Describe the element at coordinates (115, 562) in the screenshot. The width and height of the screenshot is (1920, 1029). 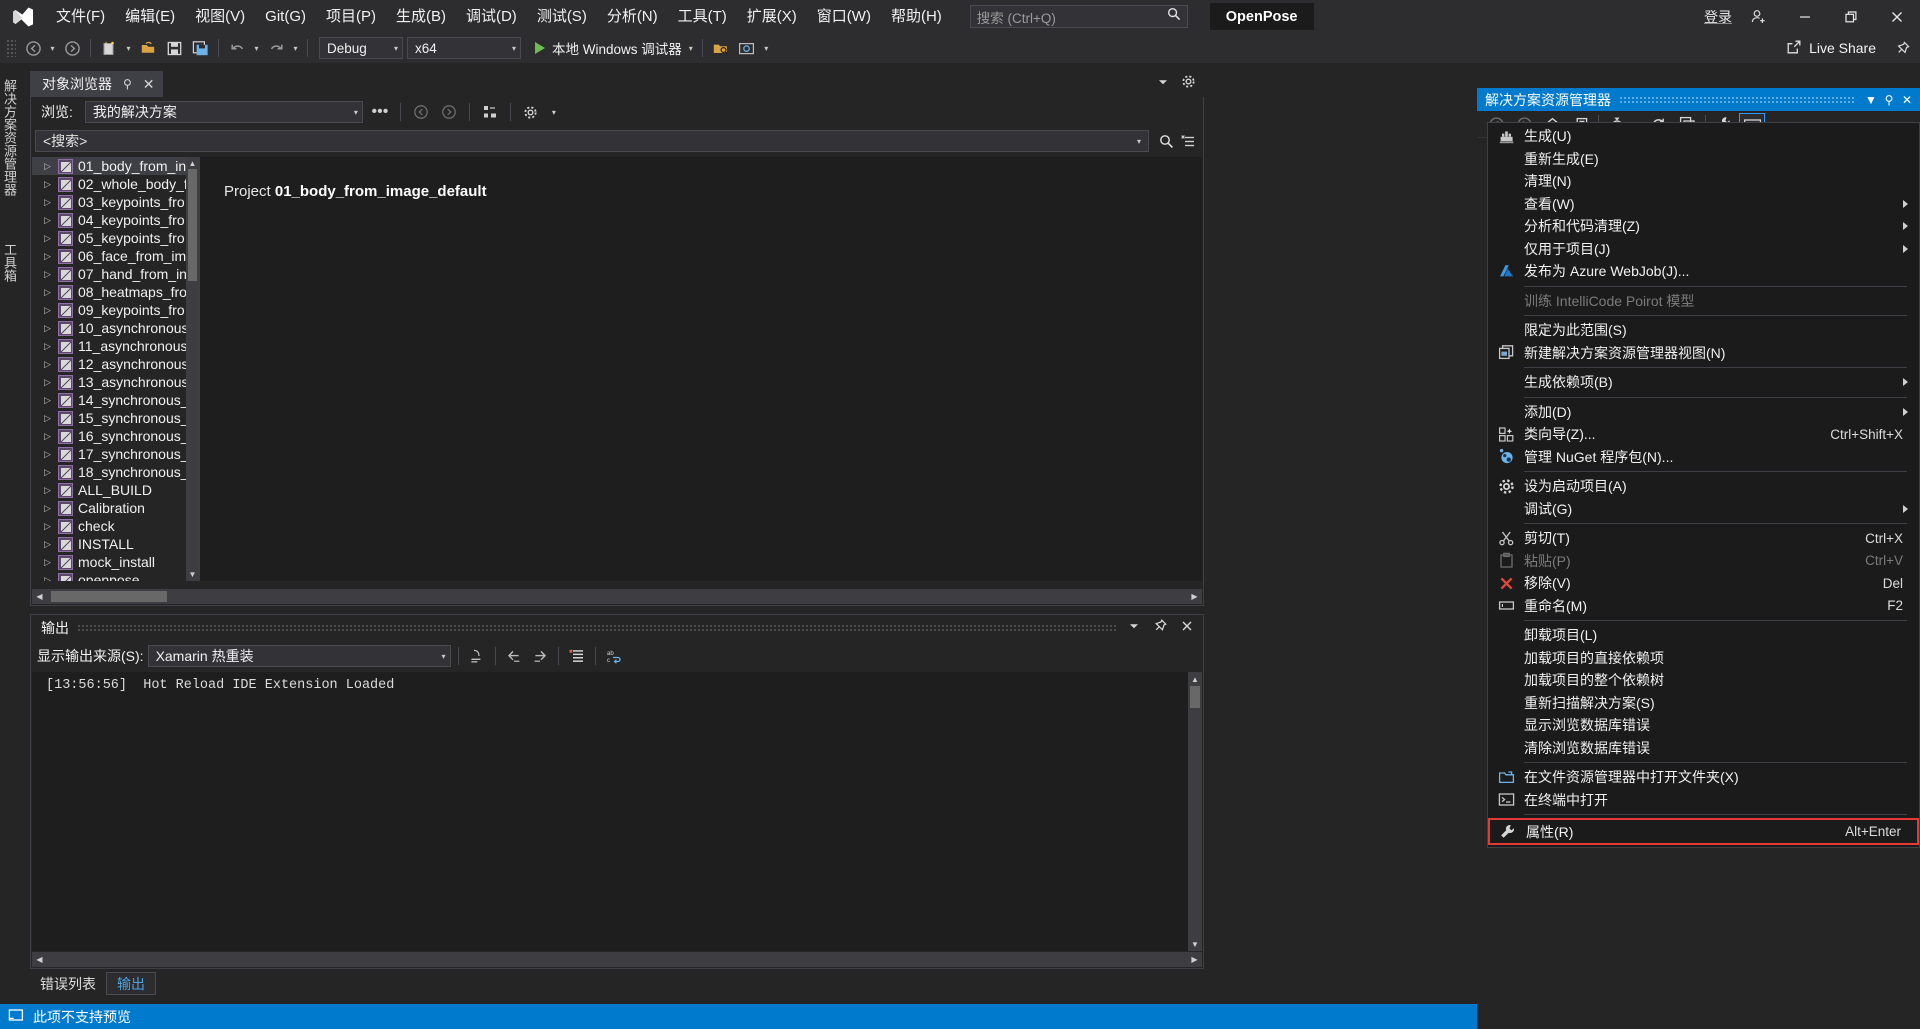
I see `object-browser-tree-item: ▷ mock_install` at that location.